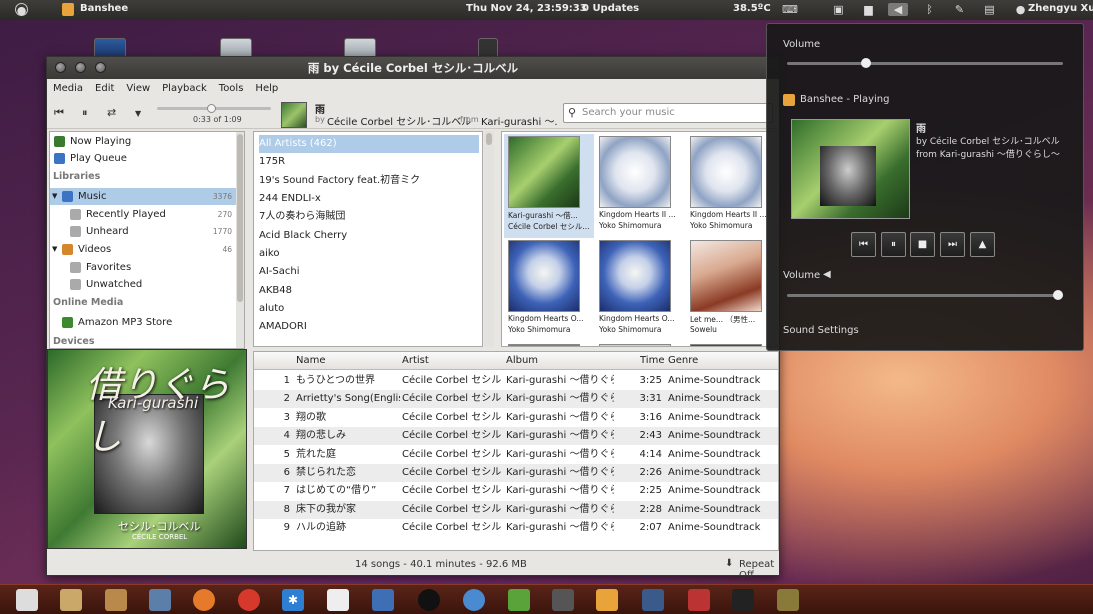 This screenshot has width=1093, height=614. Describe the element at coordinates (369, 236) in the screenshot. I see `artist-item: Acid Black Cherry` at that location.